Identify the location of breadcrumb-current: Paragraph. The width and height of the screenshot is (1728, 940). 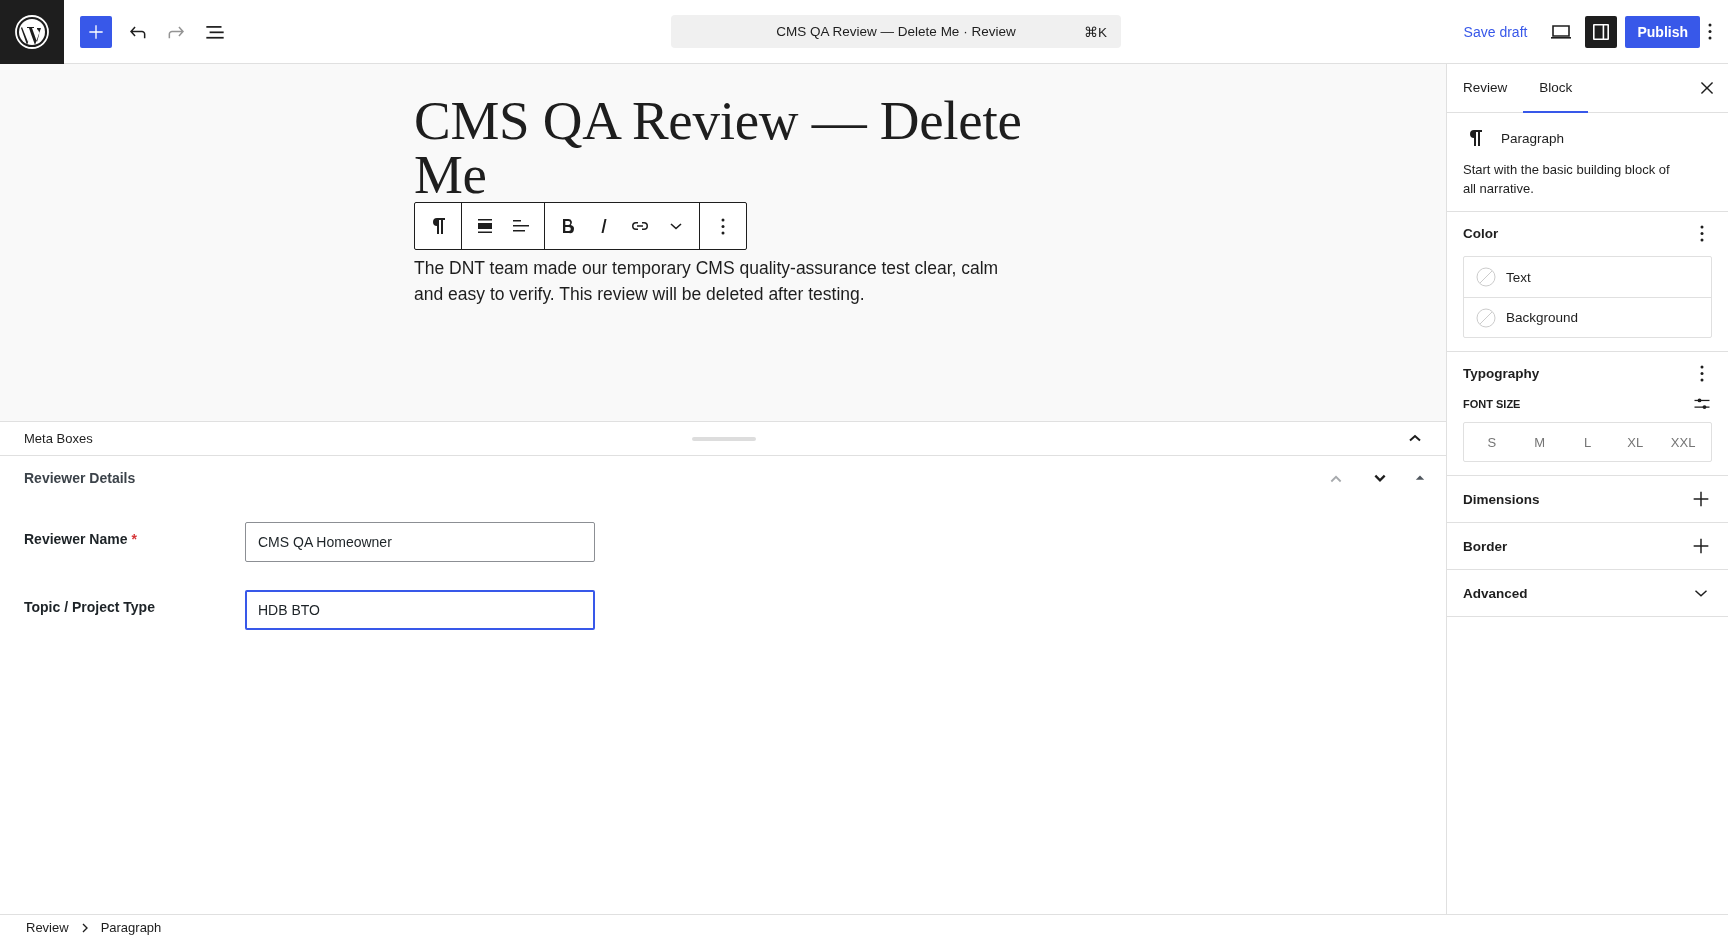
(131, 927).